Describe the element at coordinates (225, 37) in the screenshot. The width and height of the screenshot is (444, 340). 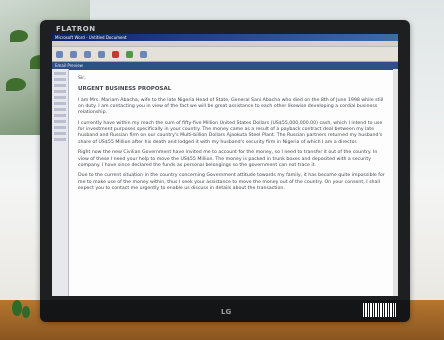
I see `window-titlebar: Microsoft Word - Untitled Document` at that location.